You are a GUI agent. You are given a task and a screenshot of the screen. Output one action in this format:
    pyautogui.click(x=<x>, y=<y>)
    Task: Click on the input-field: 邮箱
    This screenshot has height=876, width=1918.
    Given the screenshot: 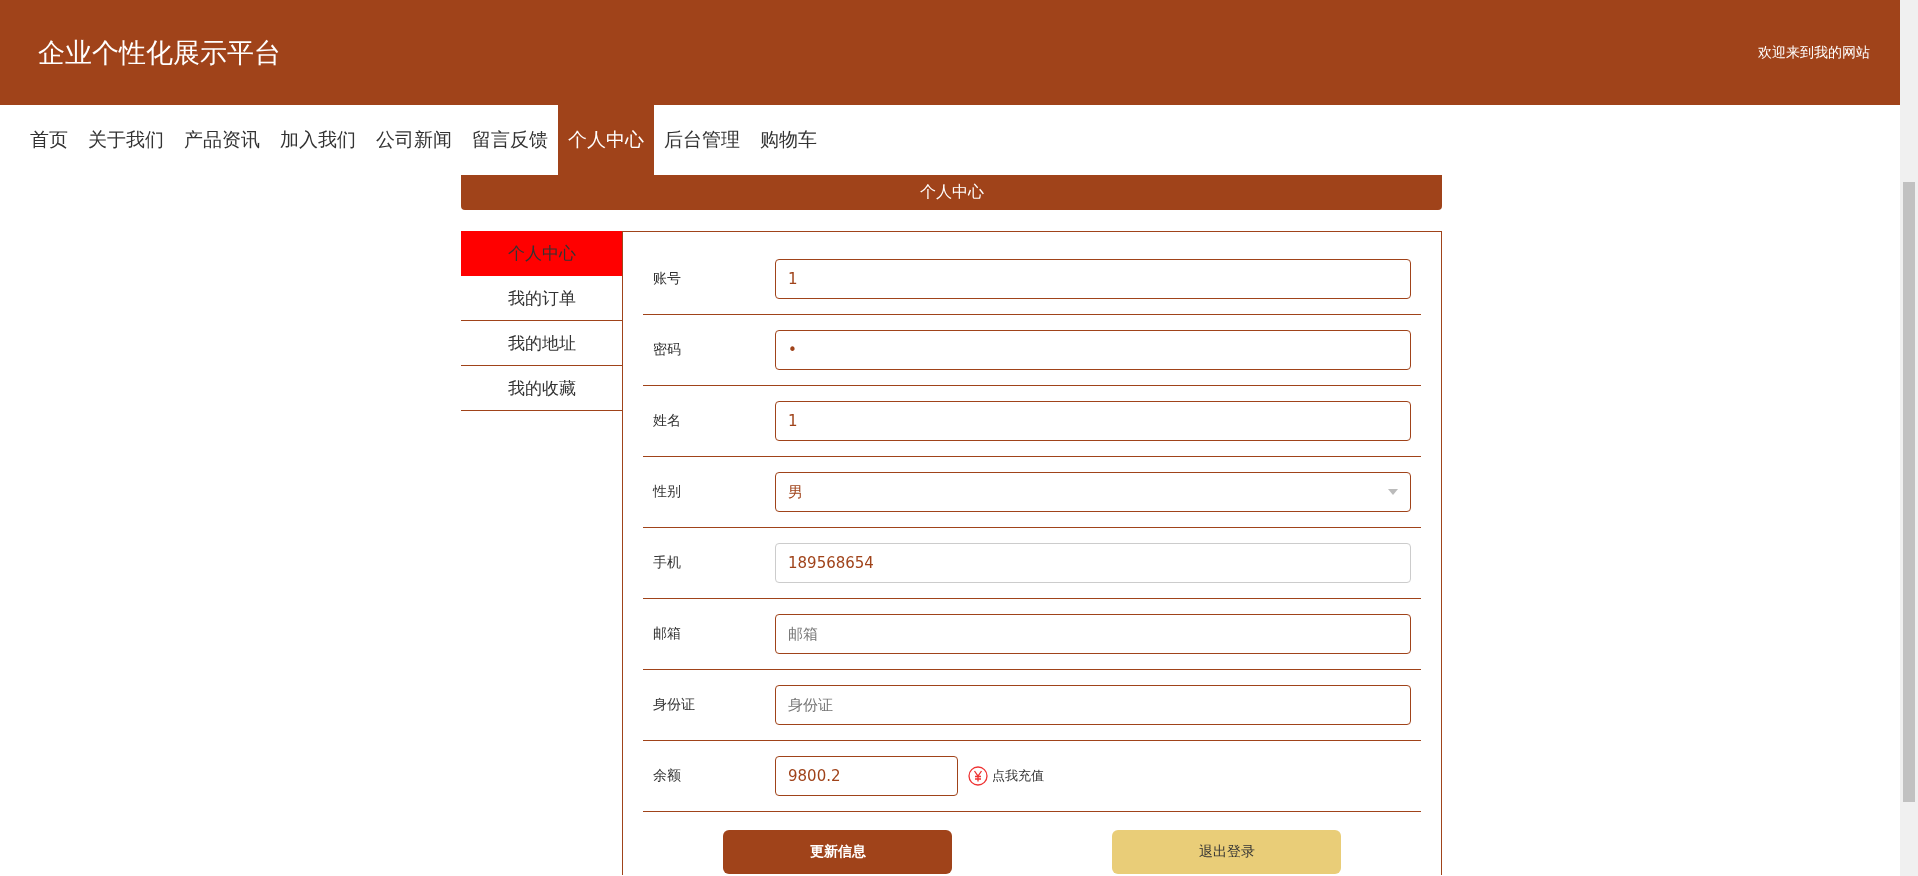 What is the action you would take?
    pyautogui.click(x=1093, y=634)
    